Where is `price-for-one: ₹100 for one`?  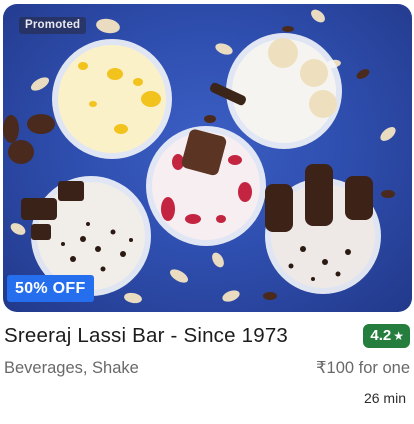
price-for-one: ₹100 for one is located at coordinates (363, 368).